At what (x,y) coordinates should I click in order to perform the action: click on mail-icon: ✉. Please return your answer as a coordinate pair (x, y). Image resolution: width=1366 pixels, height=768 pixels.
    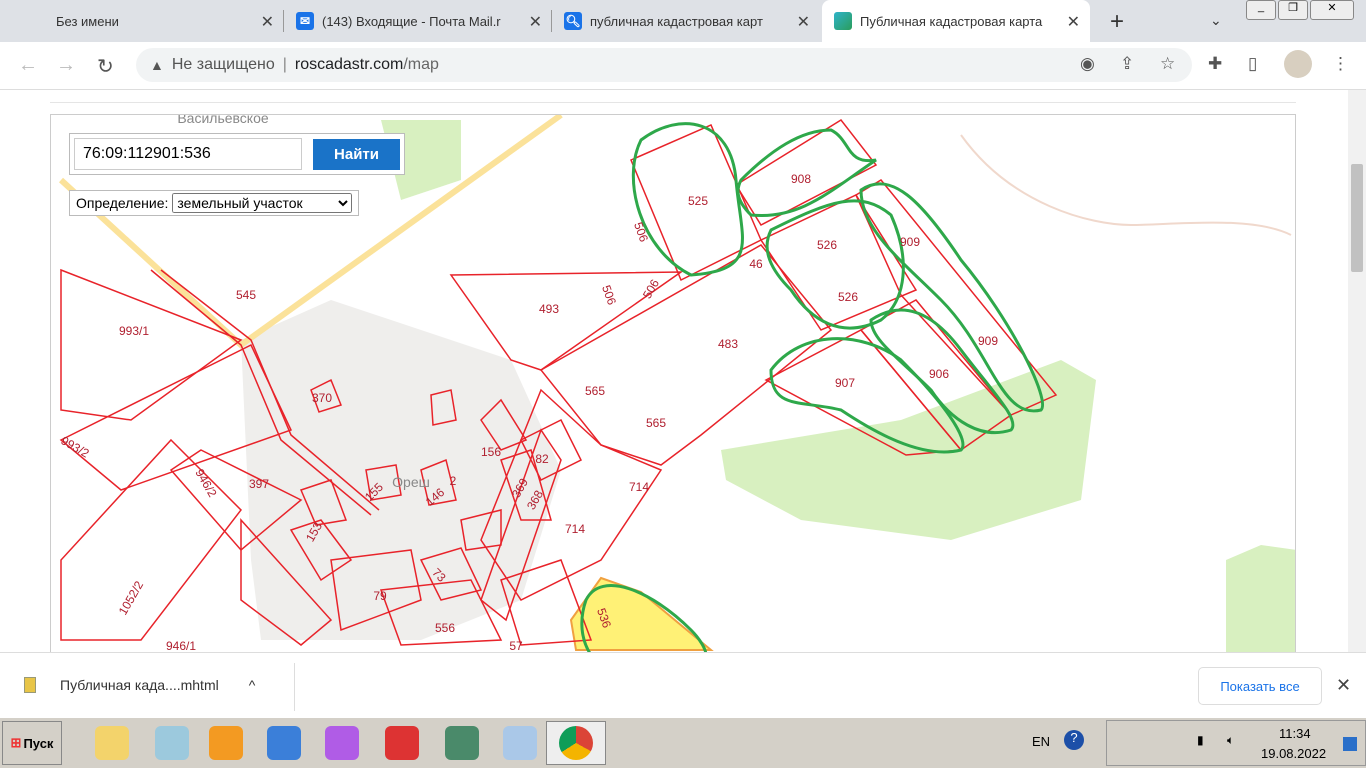
    Looking at the image, I should click on (305, 21).